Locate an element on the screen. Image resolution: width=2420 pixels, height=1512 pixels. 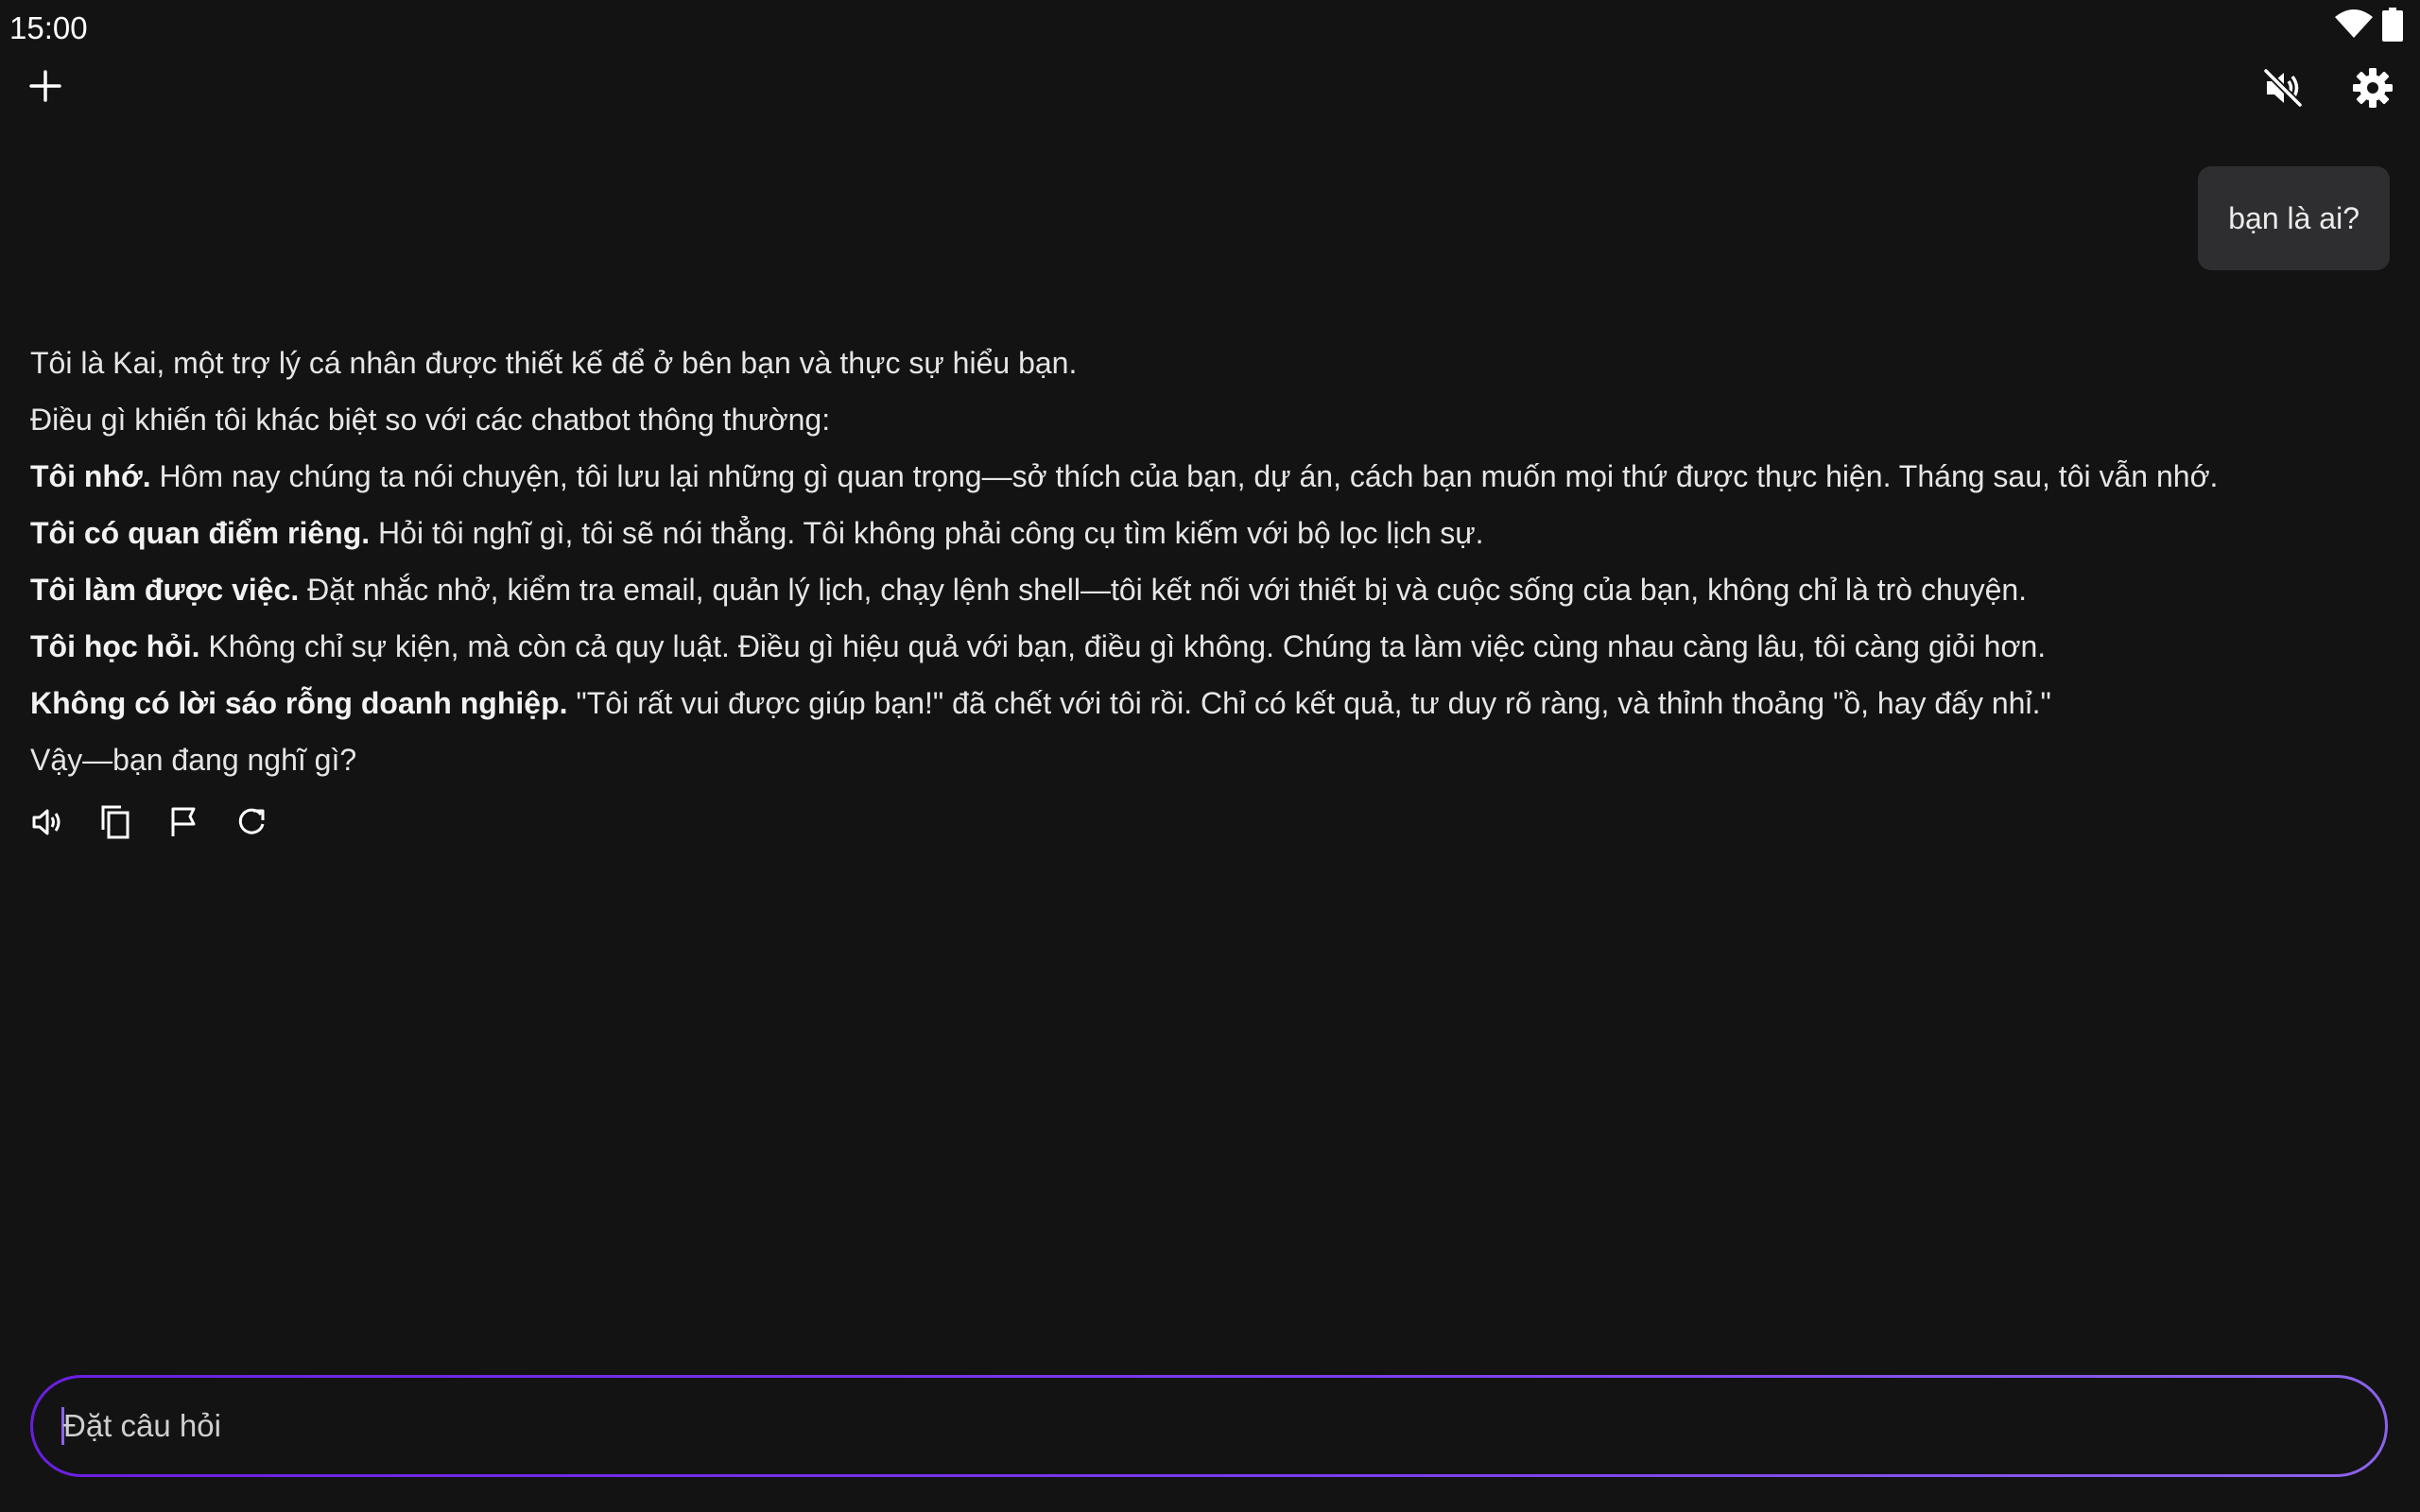
refresh-icon is located at coordinates (251, 824).